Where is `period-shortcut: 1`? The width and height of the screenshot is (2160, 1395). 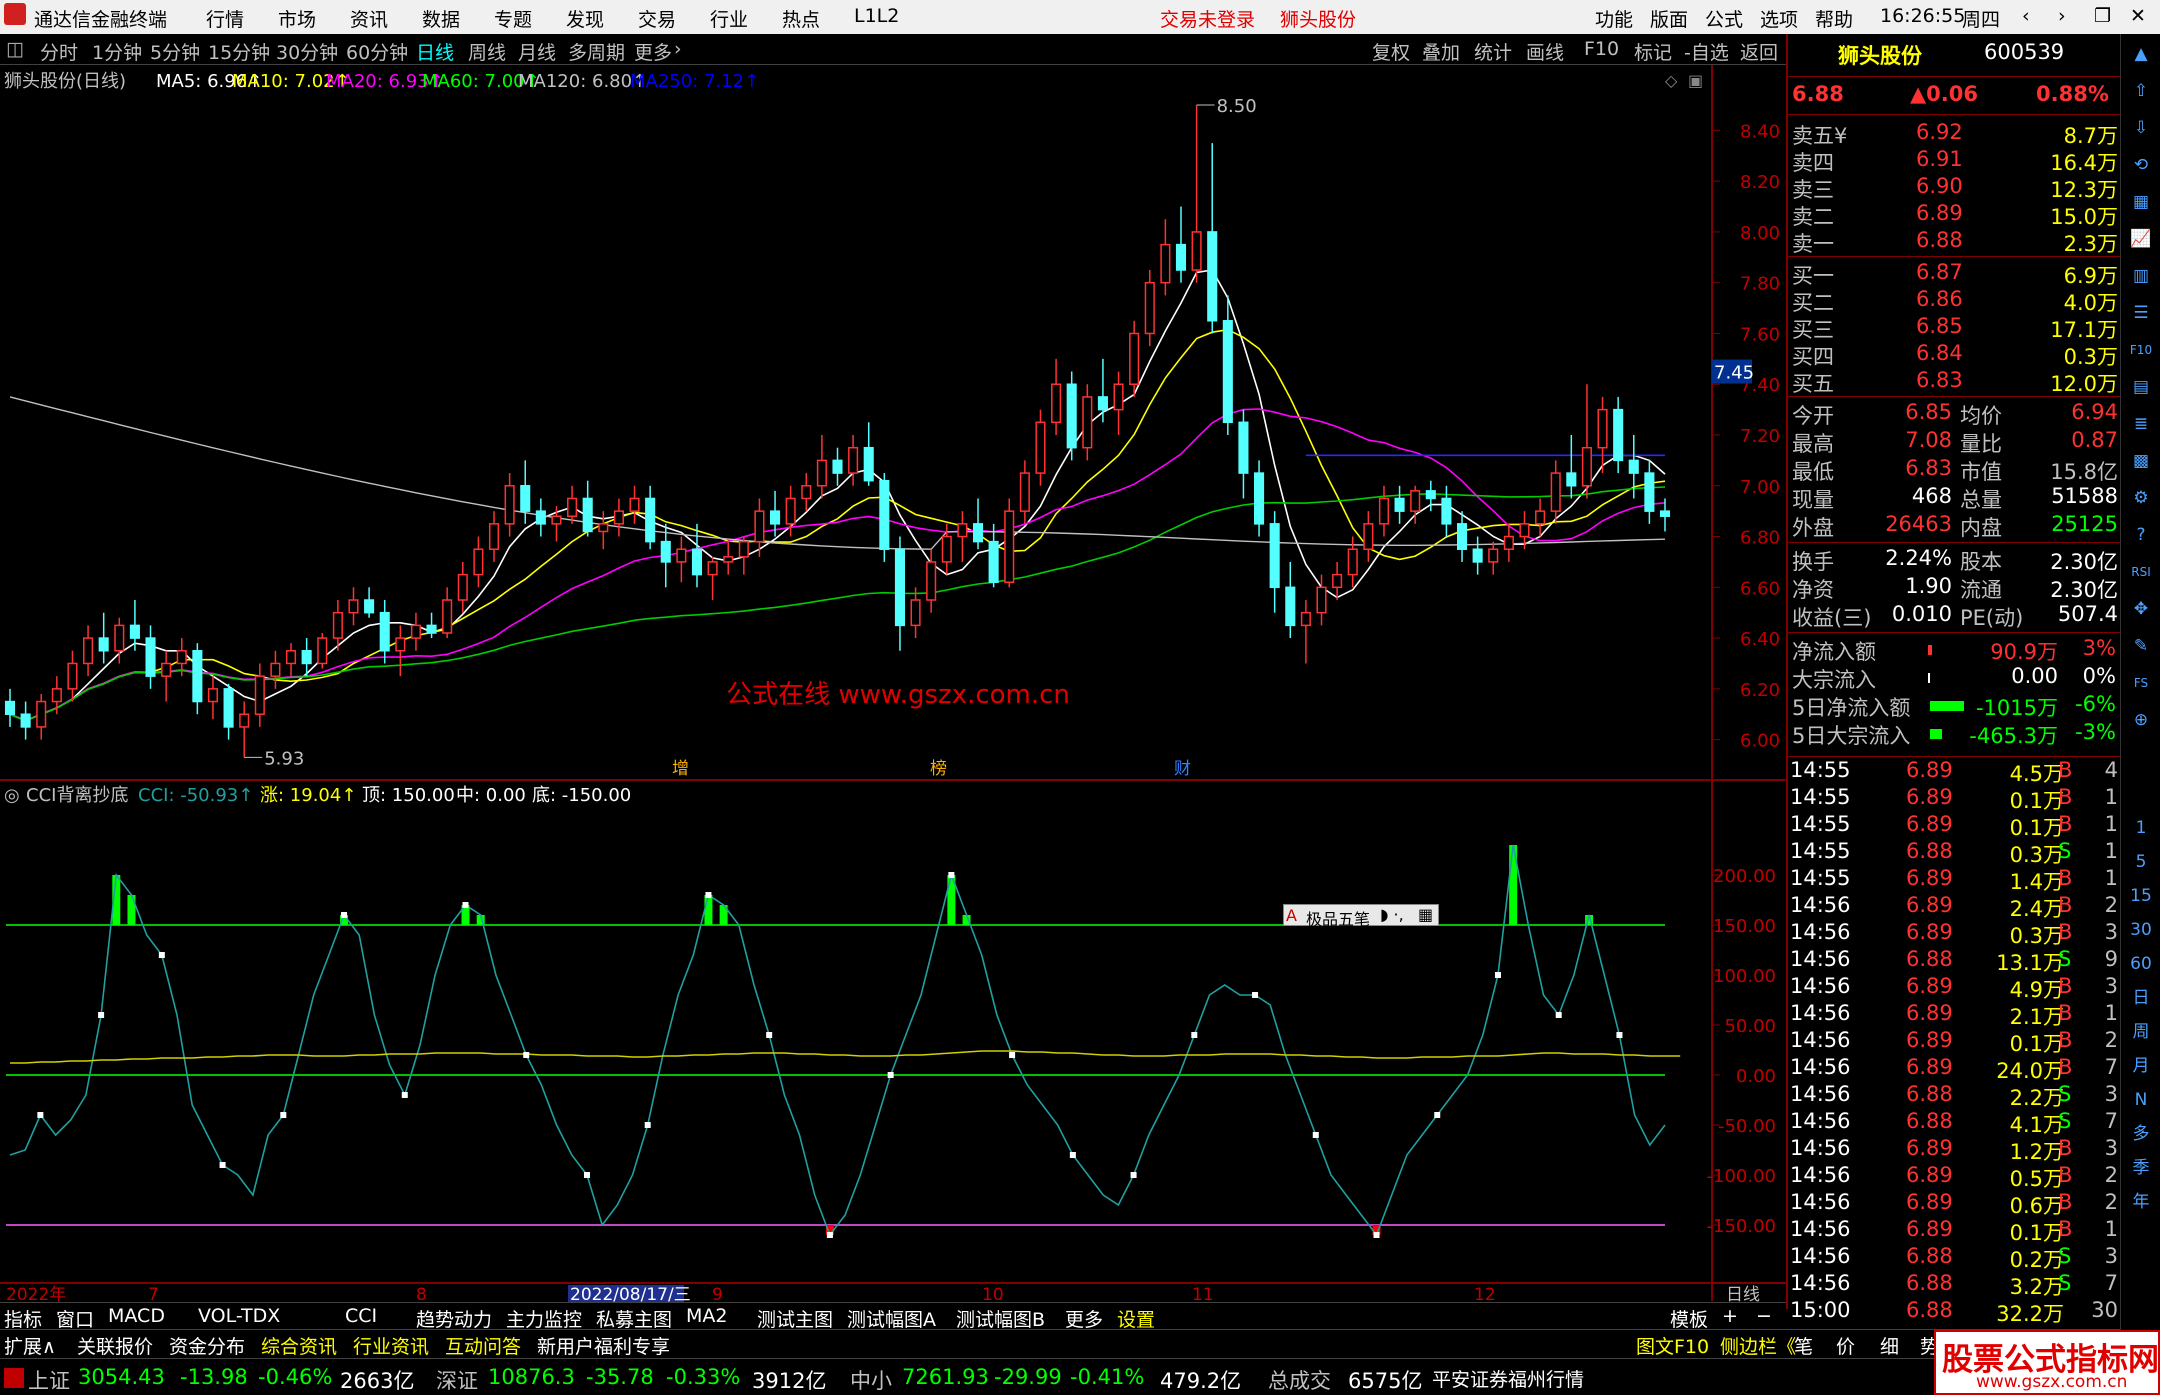
period-shortcut: 1 is located at coordinates (2141, 828).